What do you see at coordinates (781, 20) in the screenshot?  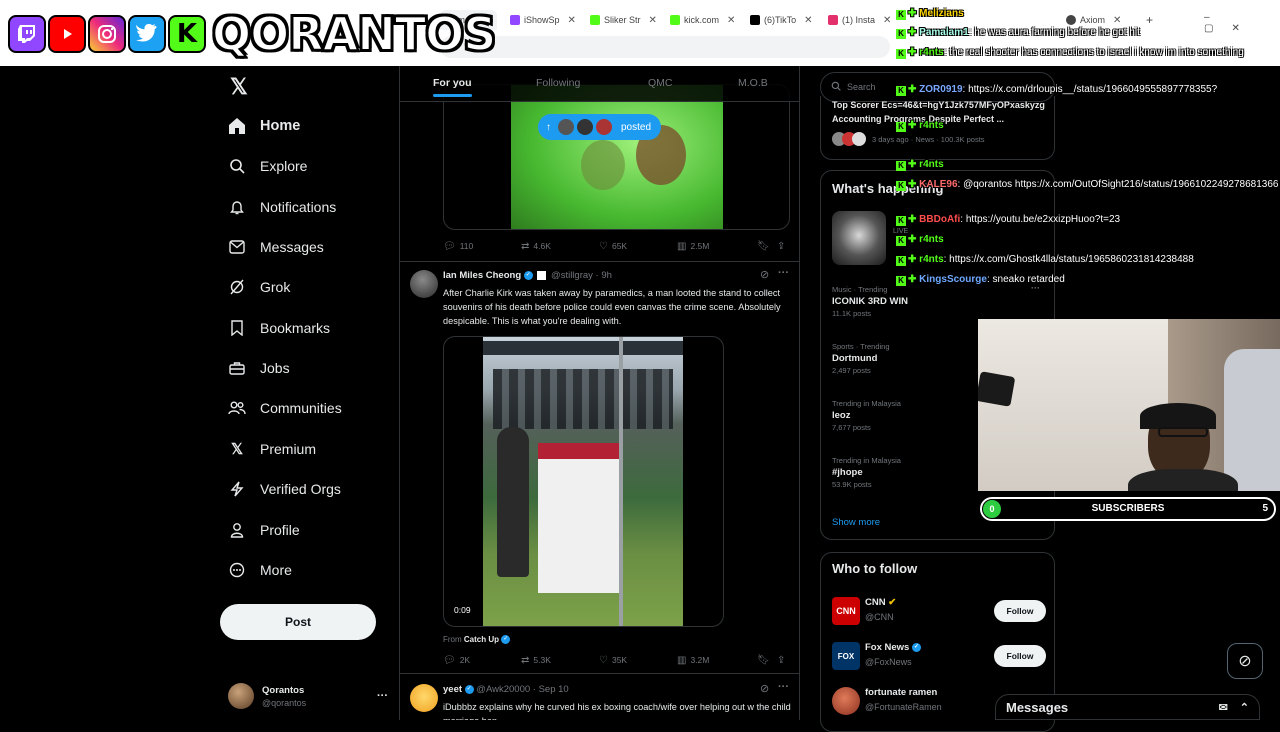 I see `browser-tab-tiktok: (6)TikTo ✕` at bounding box center [781, 20].